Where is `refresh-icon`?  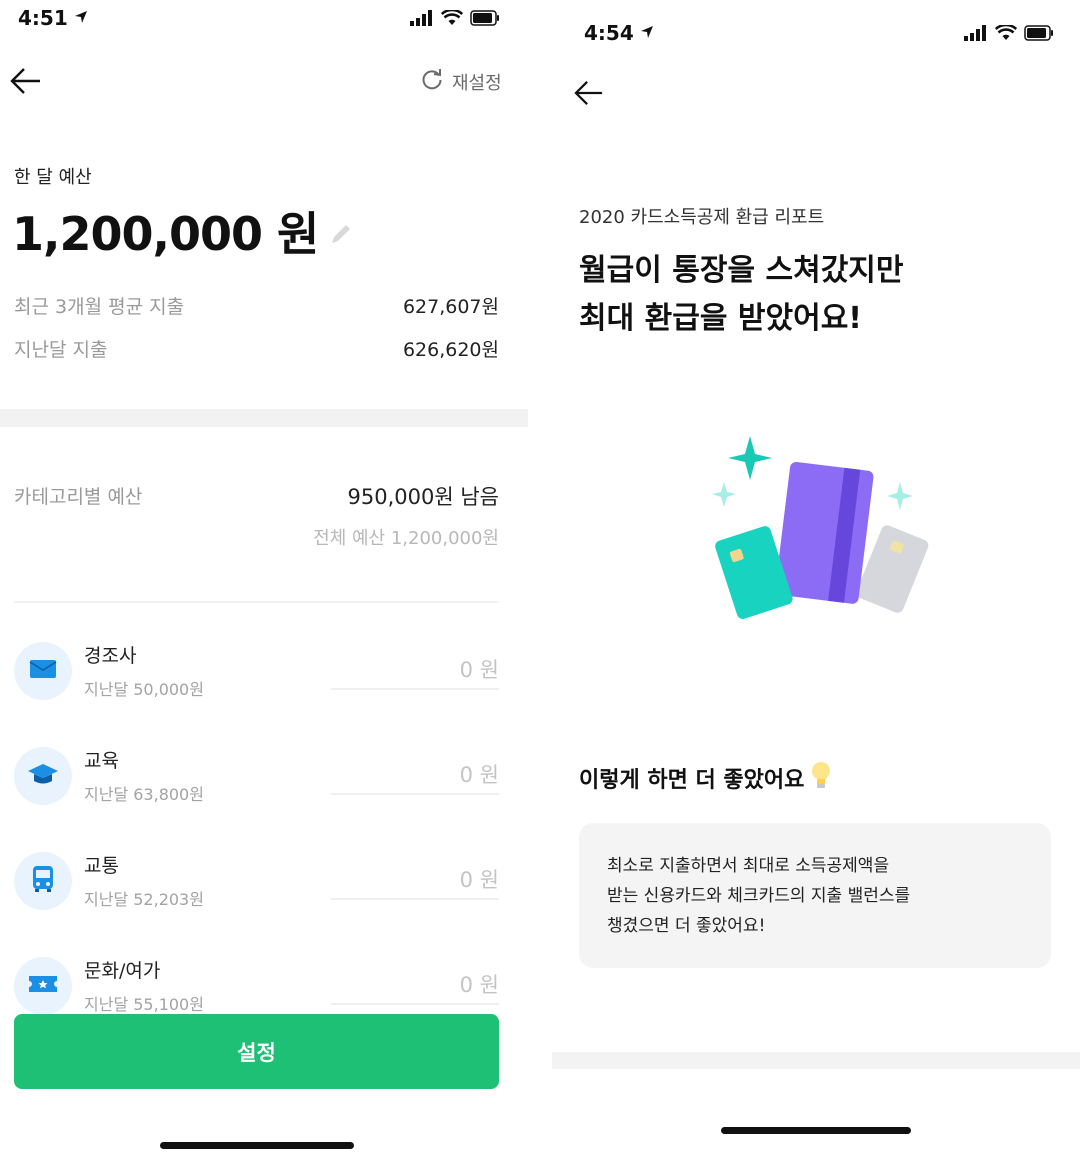
refresh-icon is located at coordinates (432, 81).